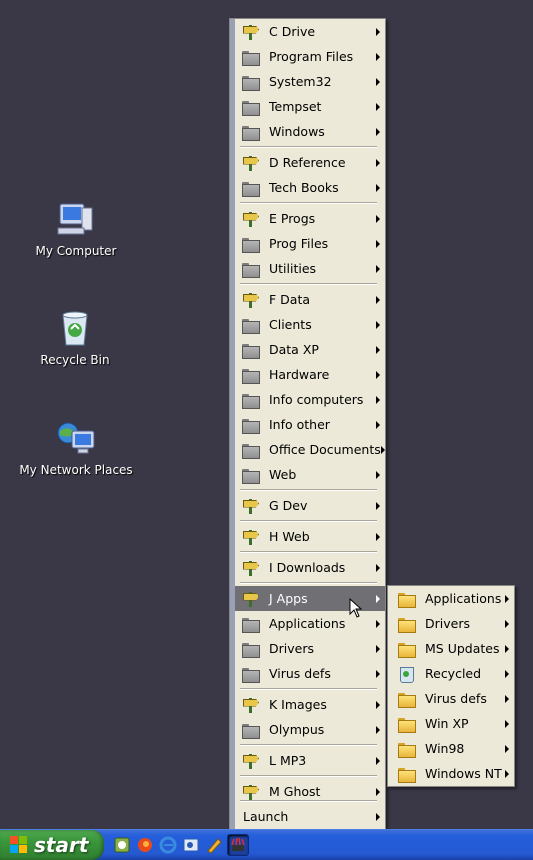 This screenshot has width=533, height=860. Describe the element at coordinates (452, 648) in the screenshot. I see `submenu-item-ms-updates: MS Updates` at that location.